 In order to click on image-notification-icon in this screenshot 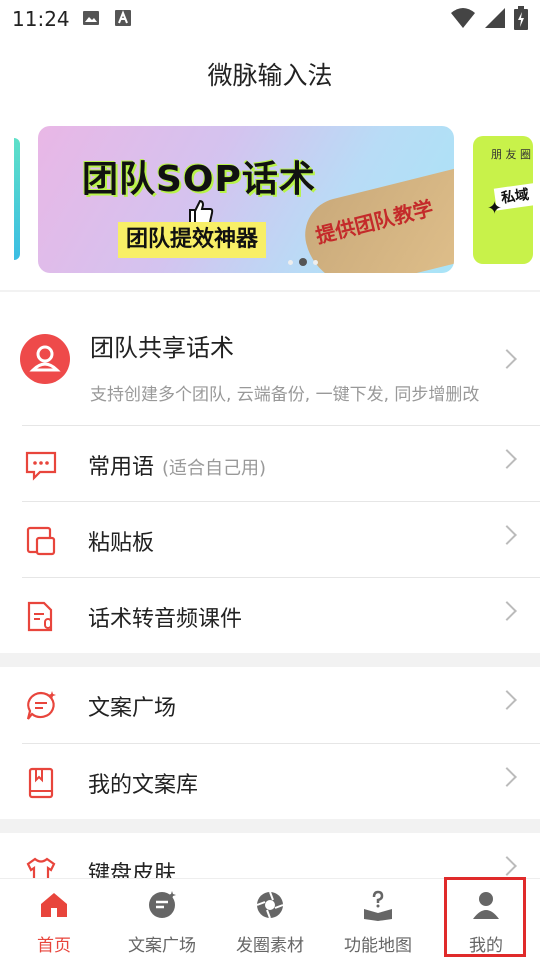, I will do `click(91, 18)`.